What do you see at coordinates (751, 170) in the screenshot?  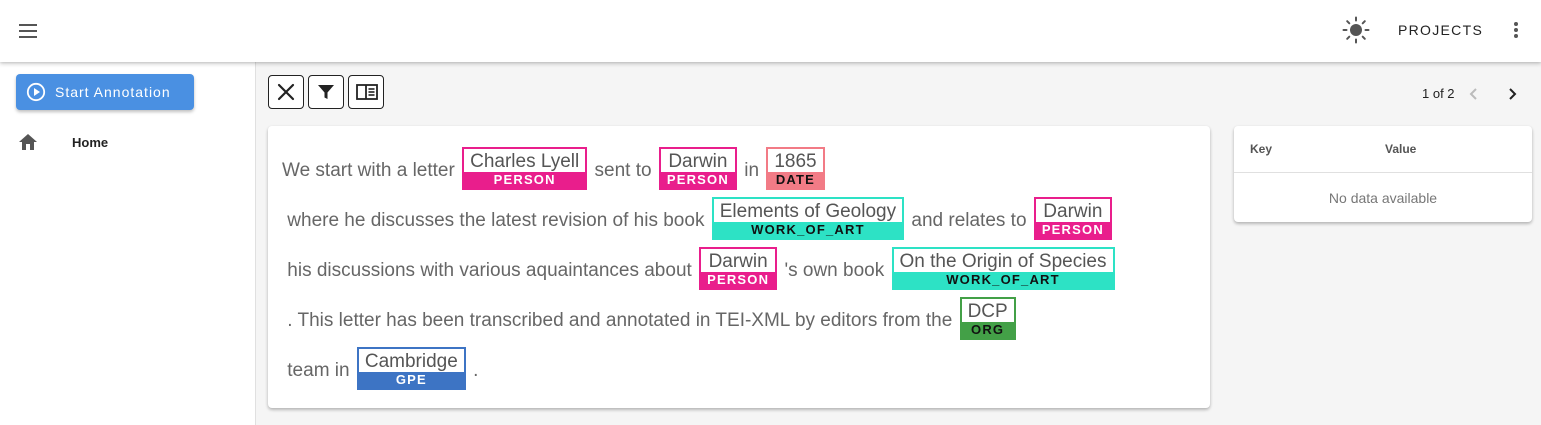 I see `text-segment: in` at bounding box center [751, 170].